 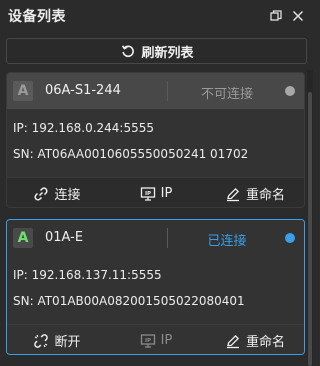 I want to click on scrollbar-thumb, so click(x=310, y=229).